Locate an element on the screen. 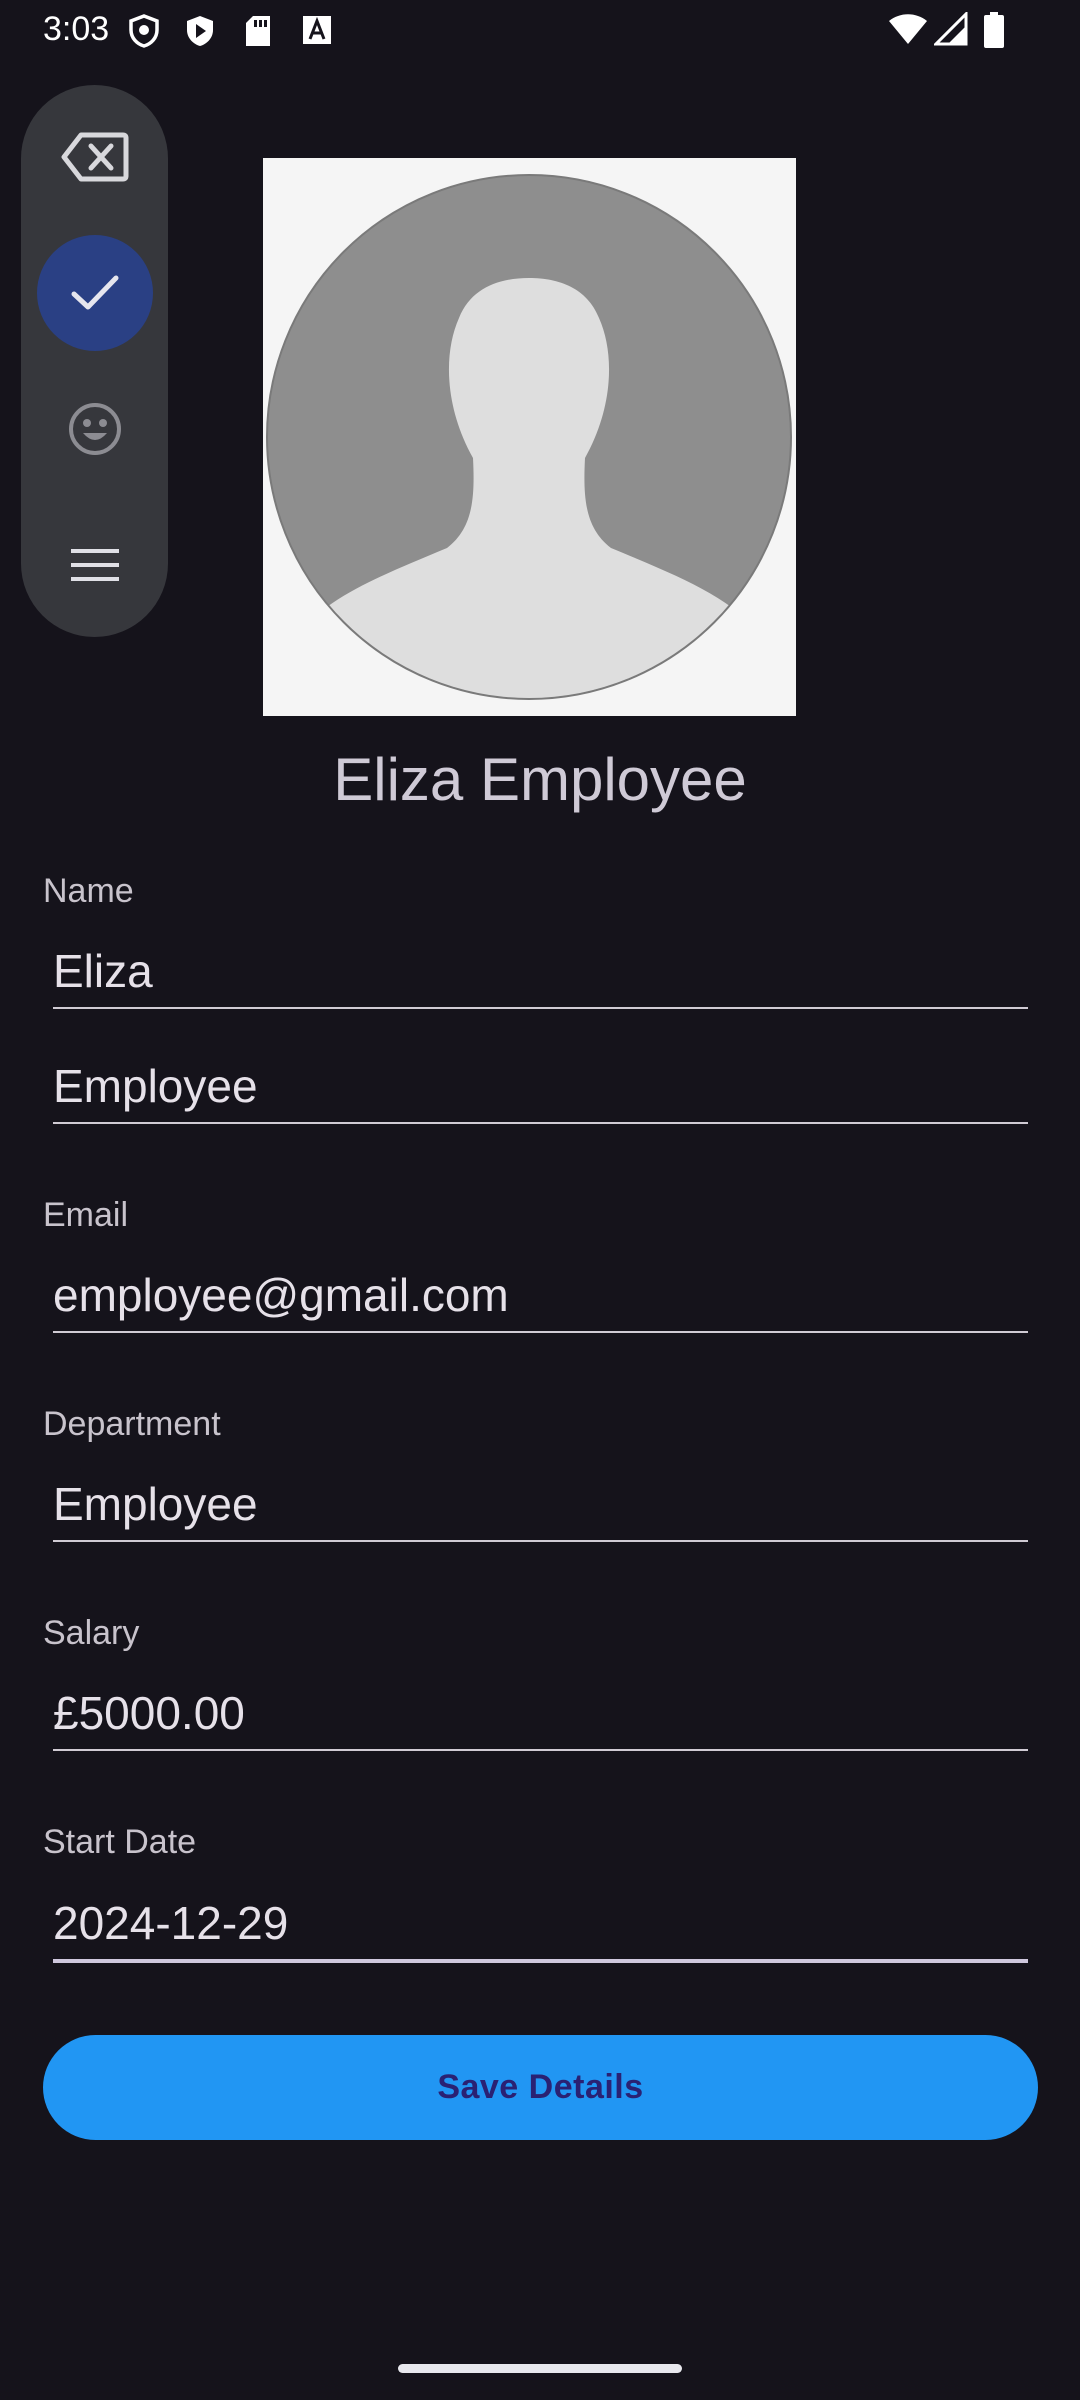  check-button is located at coordinates (95, 293).